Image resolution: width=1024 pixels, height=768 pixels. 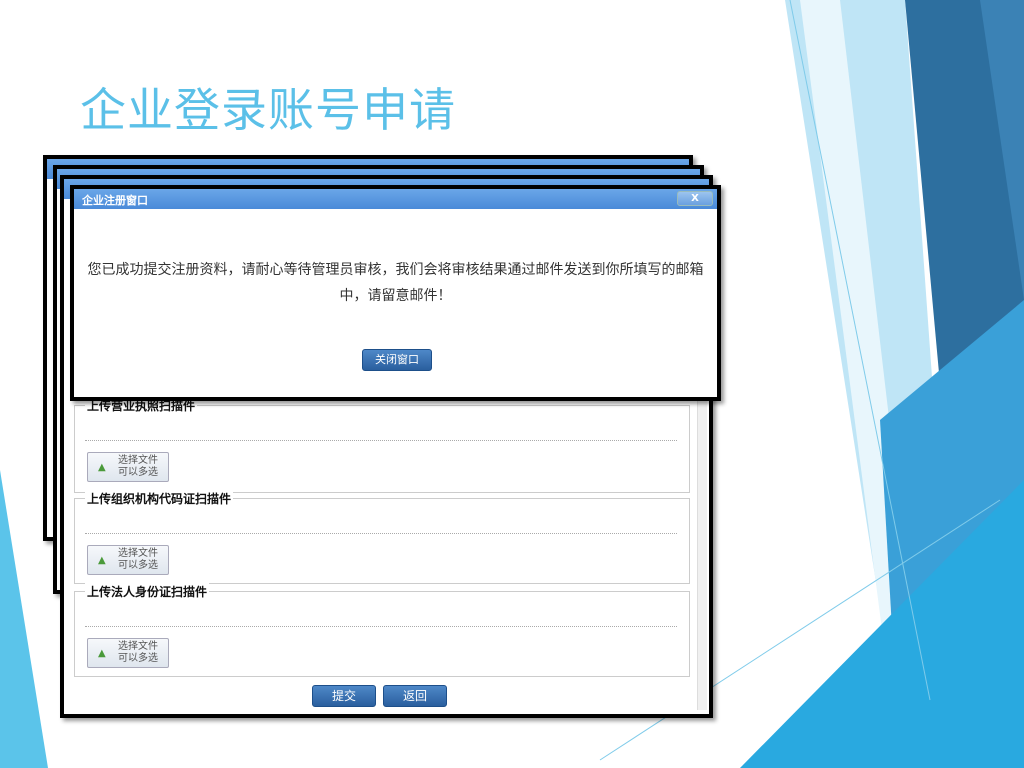 I want to click on submit-button: 提交, so click(x=344, y=696).